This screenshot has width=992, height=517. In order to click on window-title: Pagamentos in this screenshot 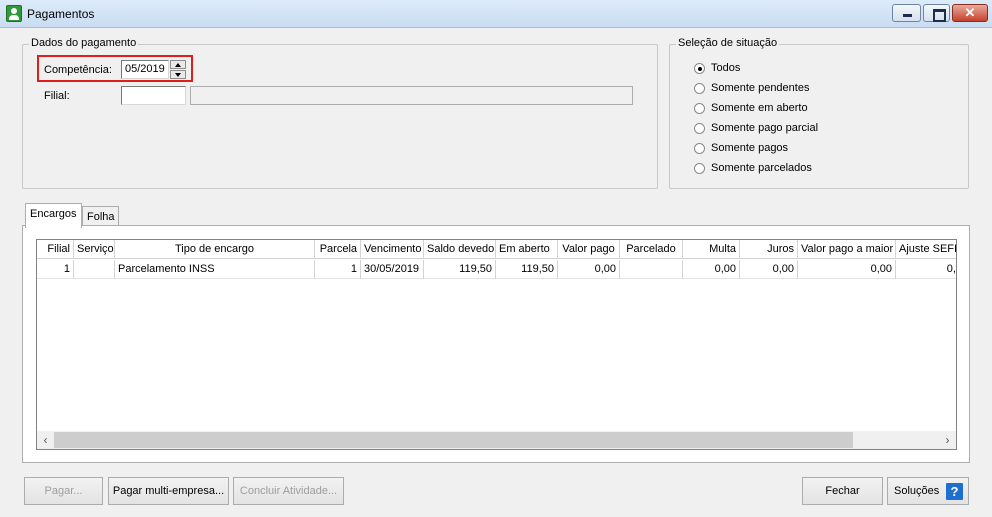, I will do `click(61, 14)`.